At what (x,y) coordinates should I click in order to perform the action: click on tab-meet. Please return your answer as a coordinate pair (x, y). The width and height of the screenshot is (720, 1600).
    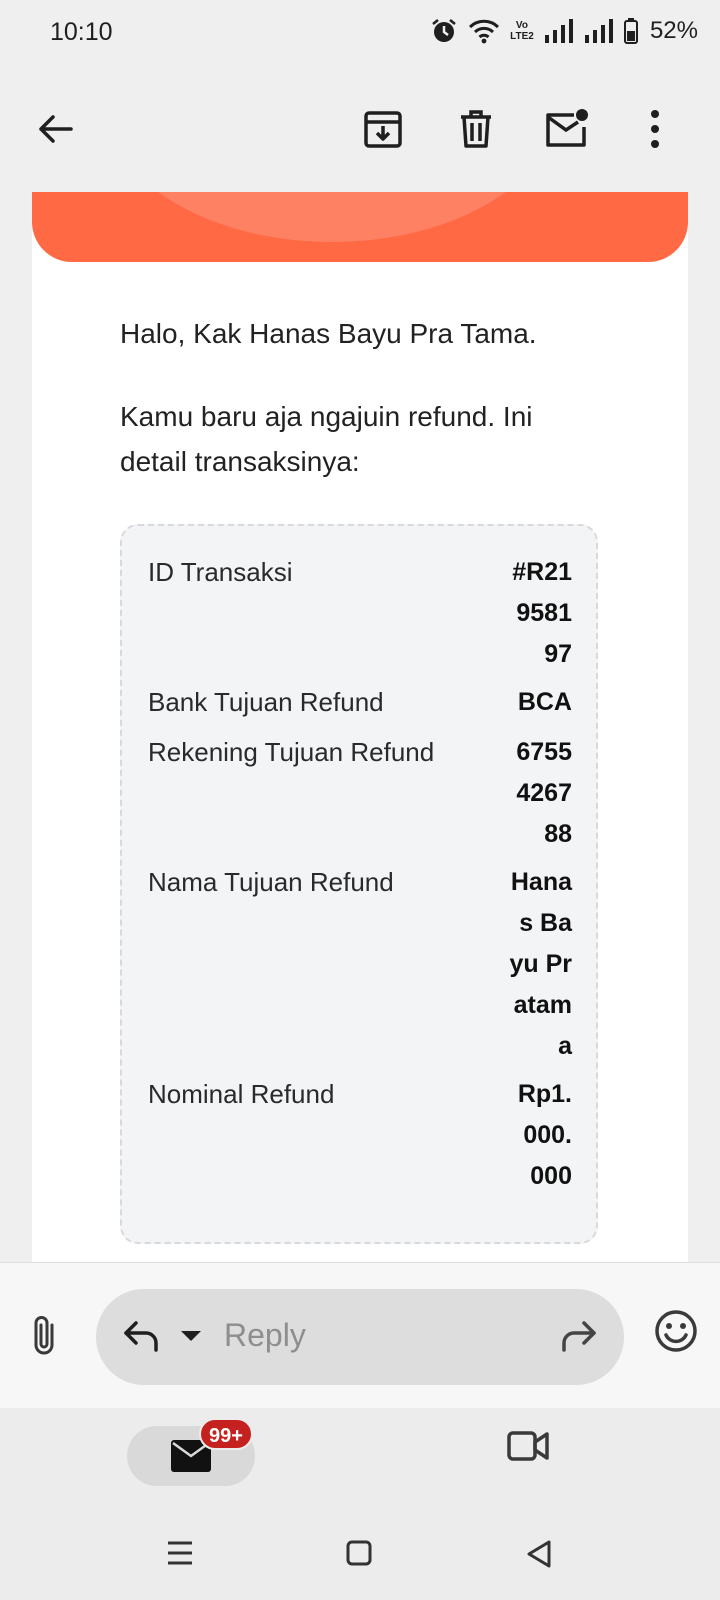
    Looking at the image, I should click on (528, 1448).